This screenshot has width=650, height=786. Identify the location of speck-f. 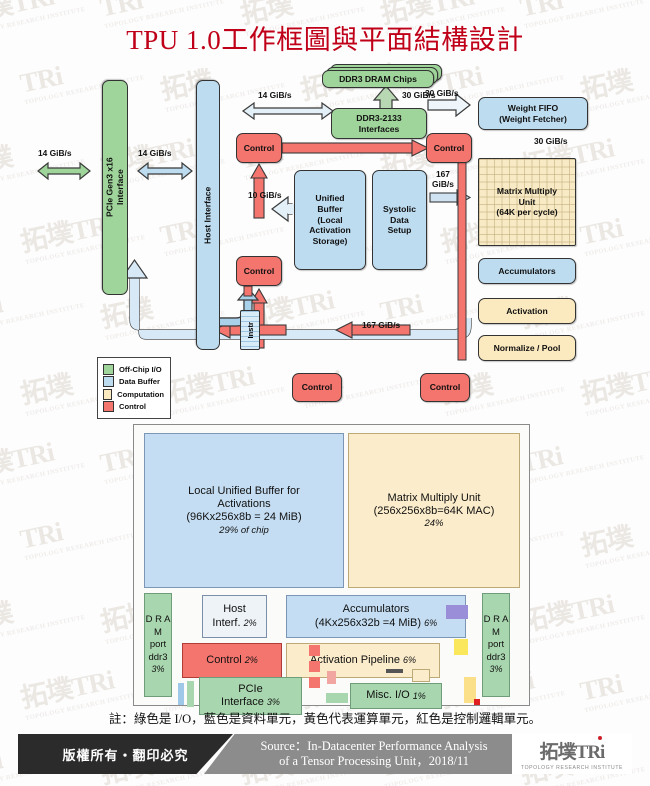
(331, 677).